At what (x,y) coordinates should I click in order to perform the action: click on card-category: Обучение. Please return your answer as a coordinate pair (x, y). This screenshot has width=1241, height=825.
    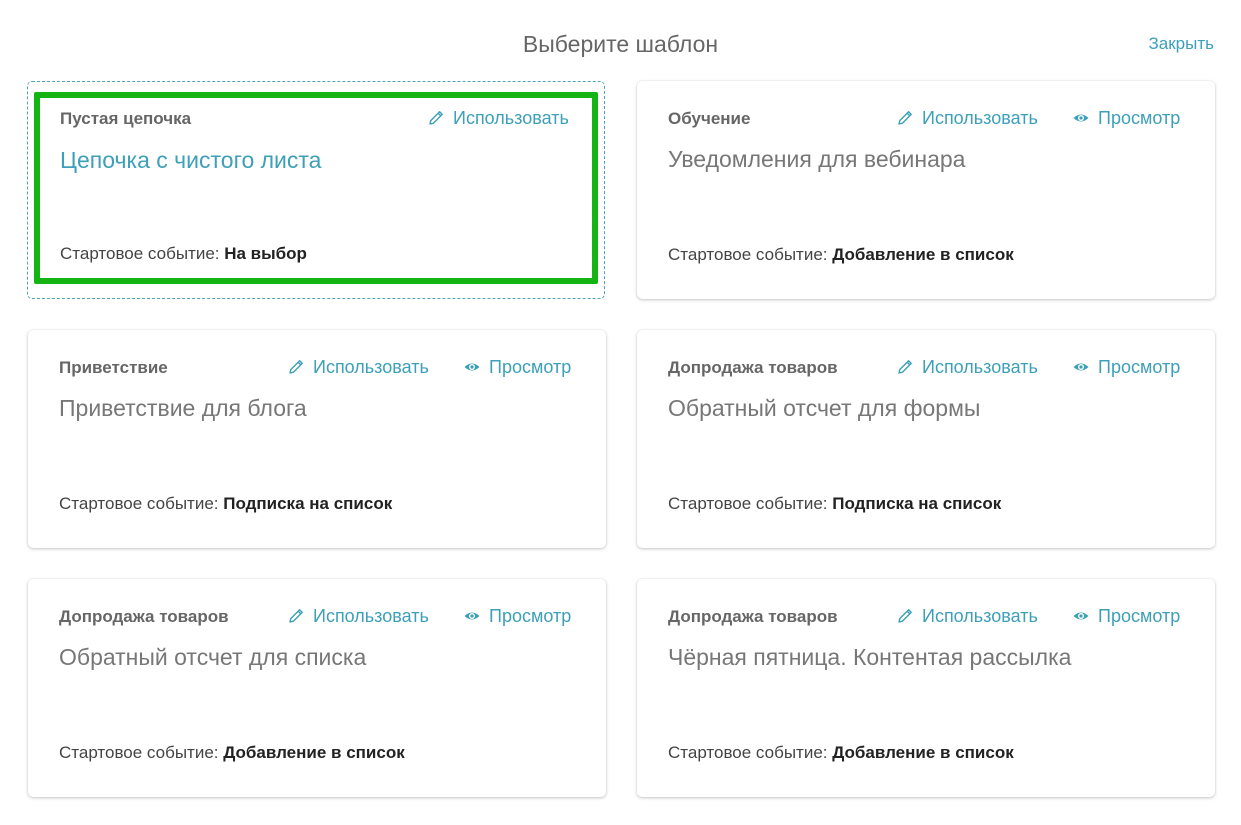
    Looking at the image, I should click on (709, 118).